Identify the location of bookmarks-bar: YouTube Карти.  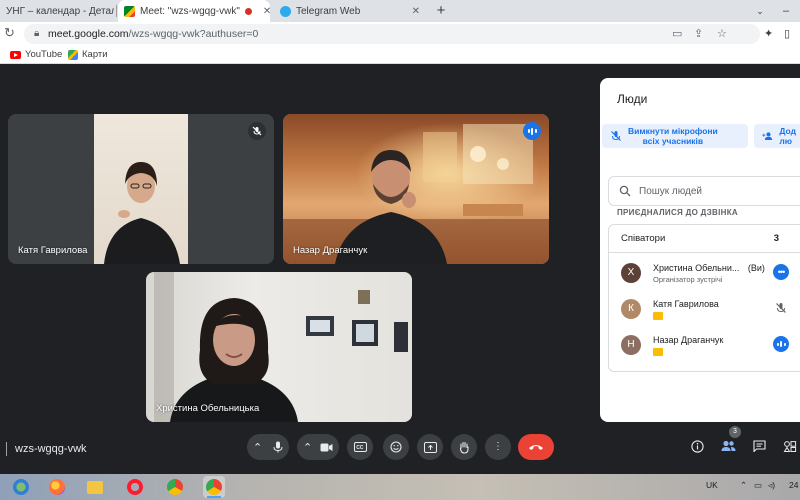
(400, 55).